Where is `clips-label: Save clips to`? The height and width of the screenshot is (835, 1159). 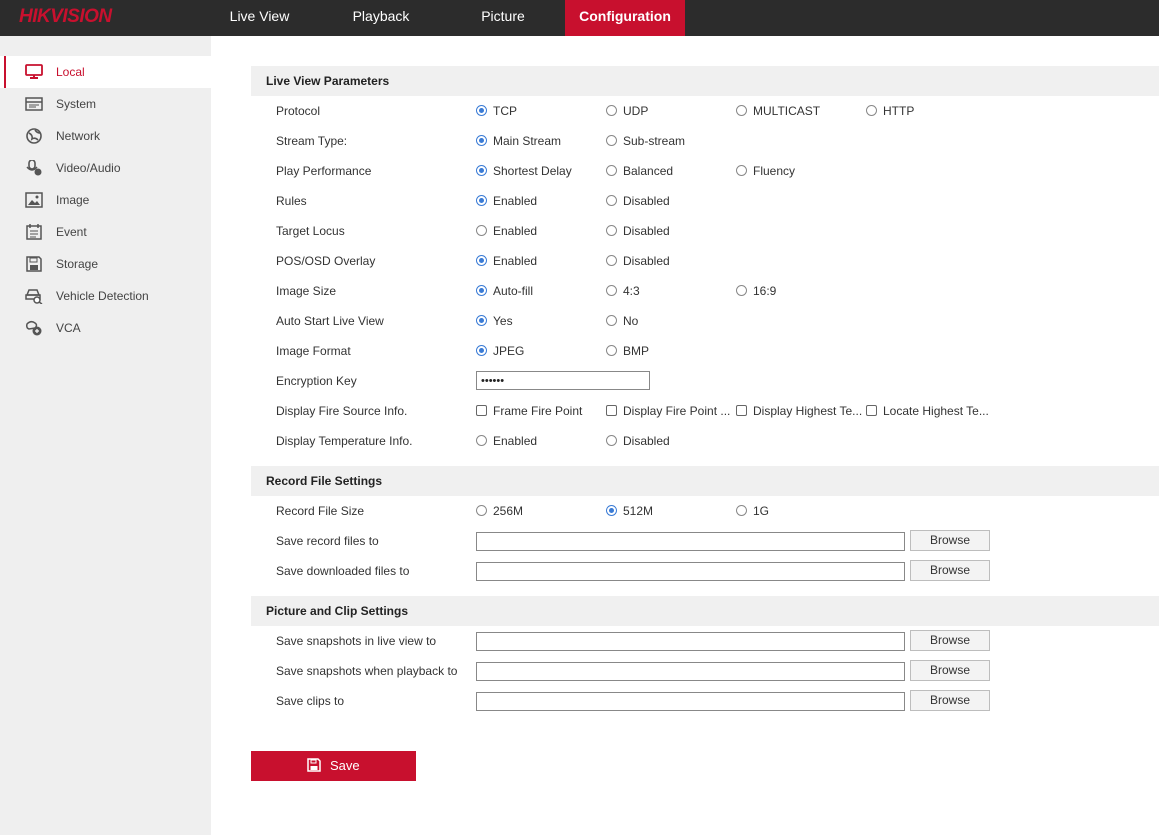 clips-label: Save clips to is located at coordinates (310, 701).